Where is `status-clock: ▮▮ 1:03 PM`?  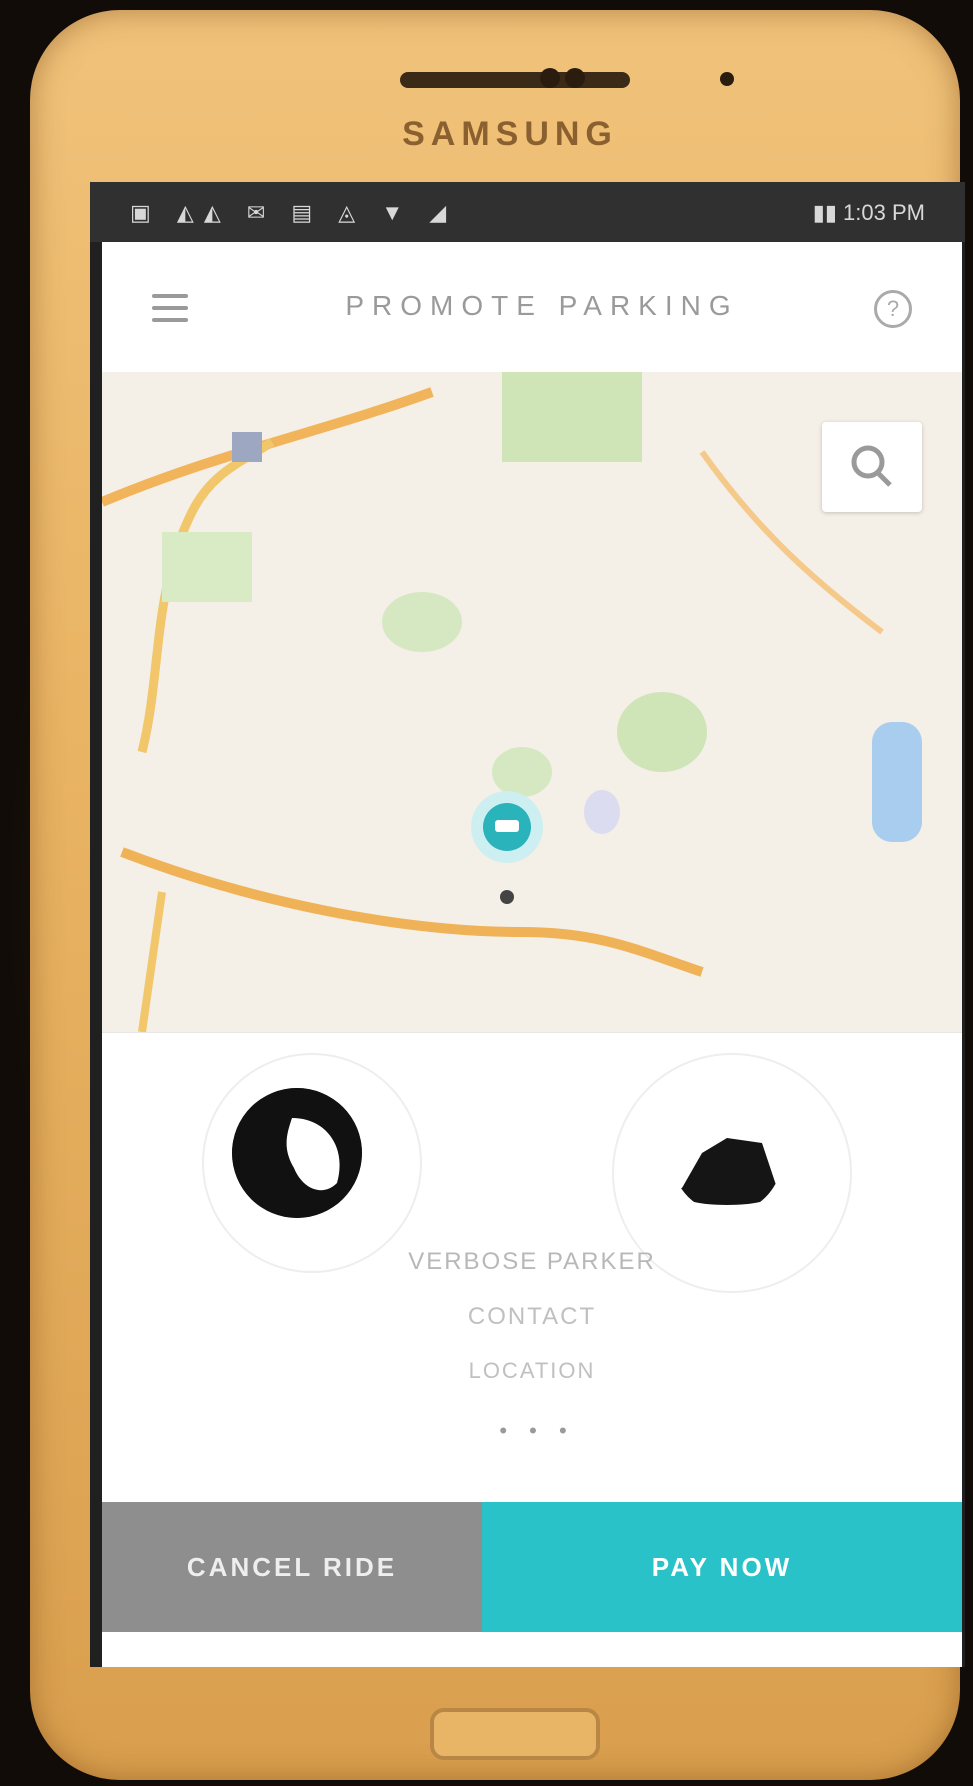 status-clock: ▮▮ 1:03 PM is located at coordinates (868, 212).